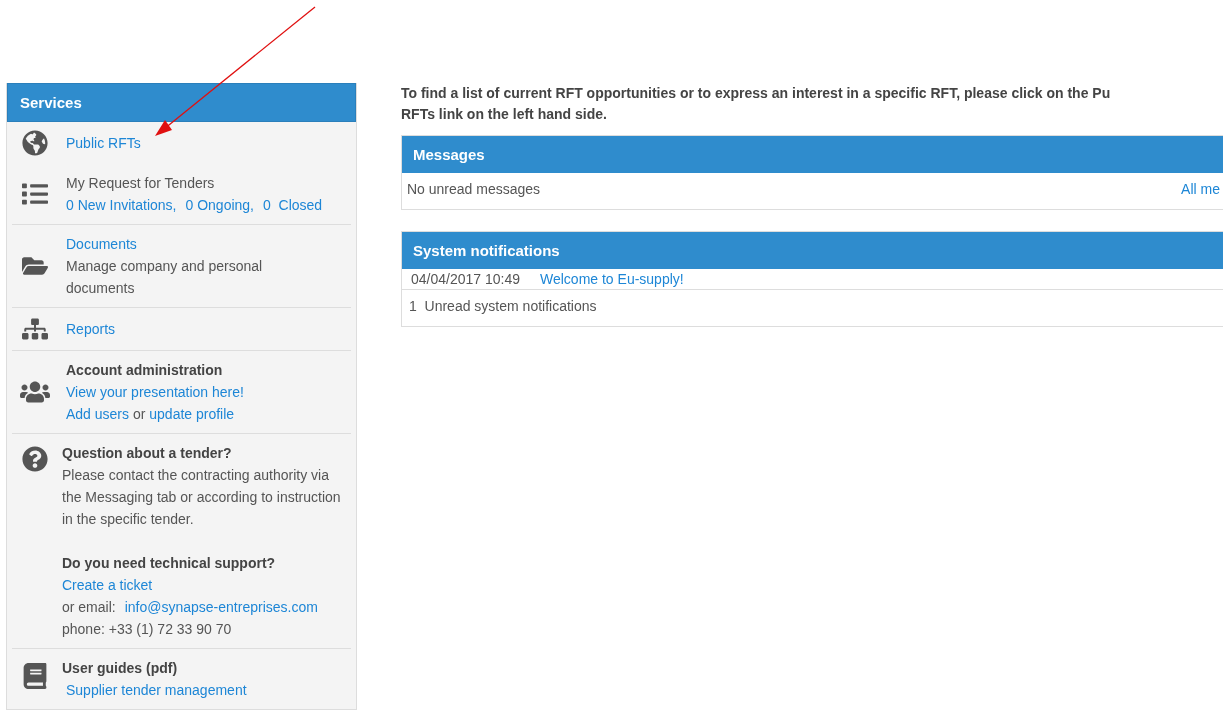 The image size is (1223, 715). I want to click on all-messages-link: All me, so click(1200, 189).